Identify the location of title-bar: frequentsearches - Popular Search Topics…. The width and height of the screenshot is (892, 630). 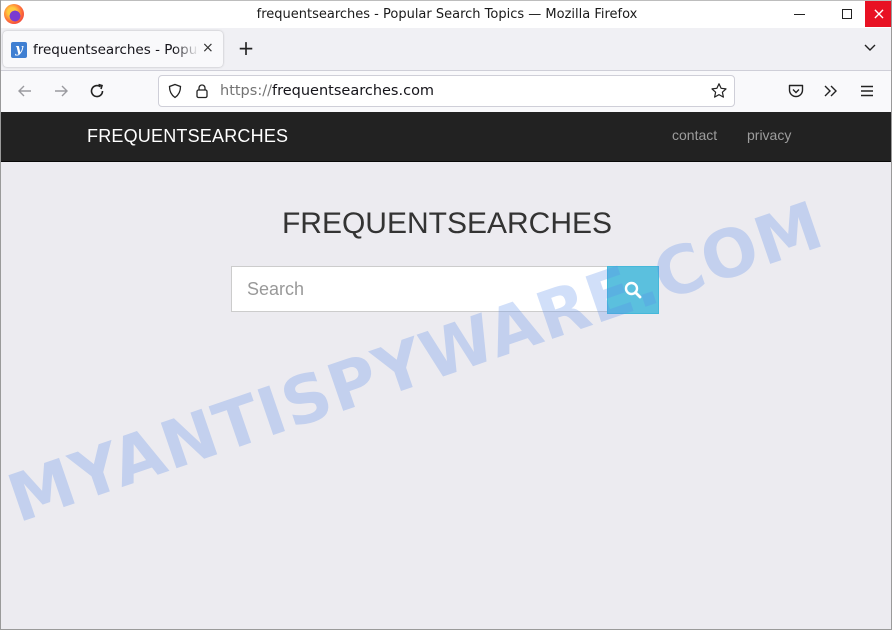
(446, 14).